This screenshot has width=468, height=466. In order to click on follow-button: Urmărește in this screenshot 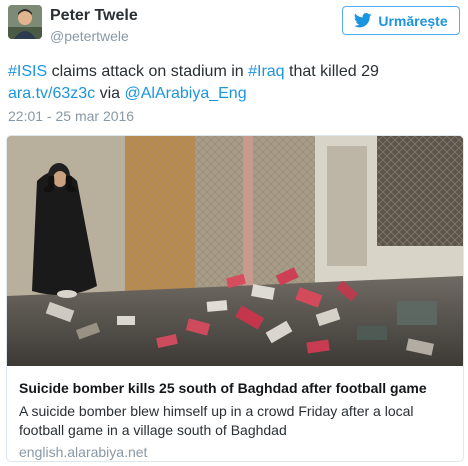, I will do `click(401, 20)`.